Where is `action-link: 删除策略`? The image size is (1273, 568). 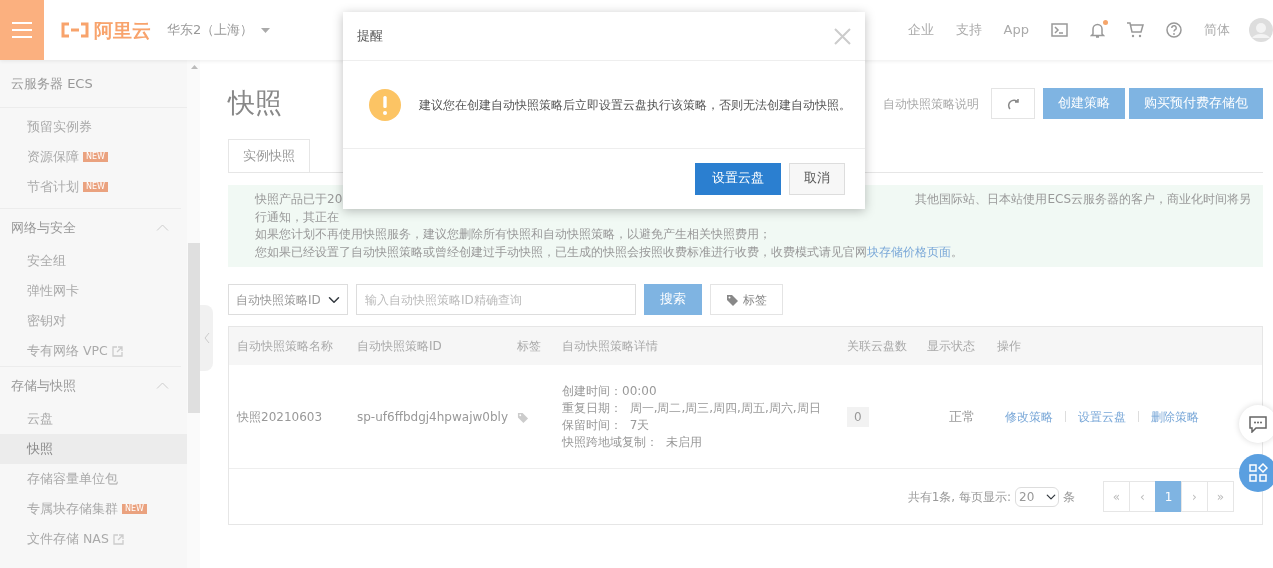
action-link: 删除策略 is located at coordinates (1175, 416).